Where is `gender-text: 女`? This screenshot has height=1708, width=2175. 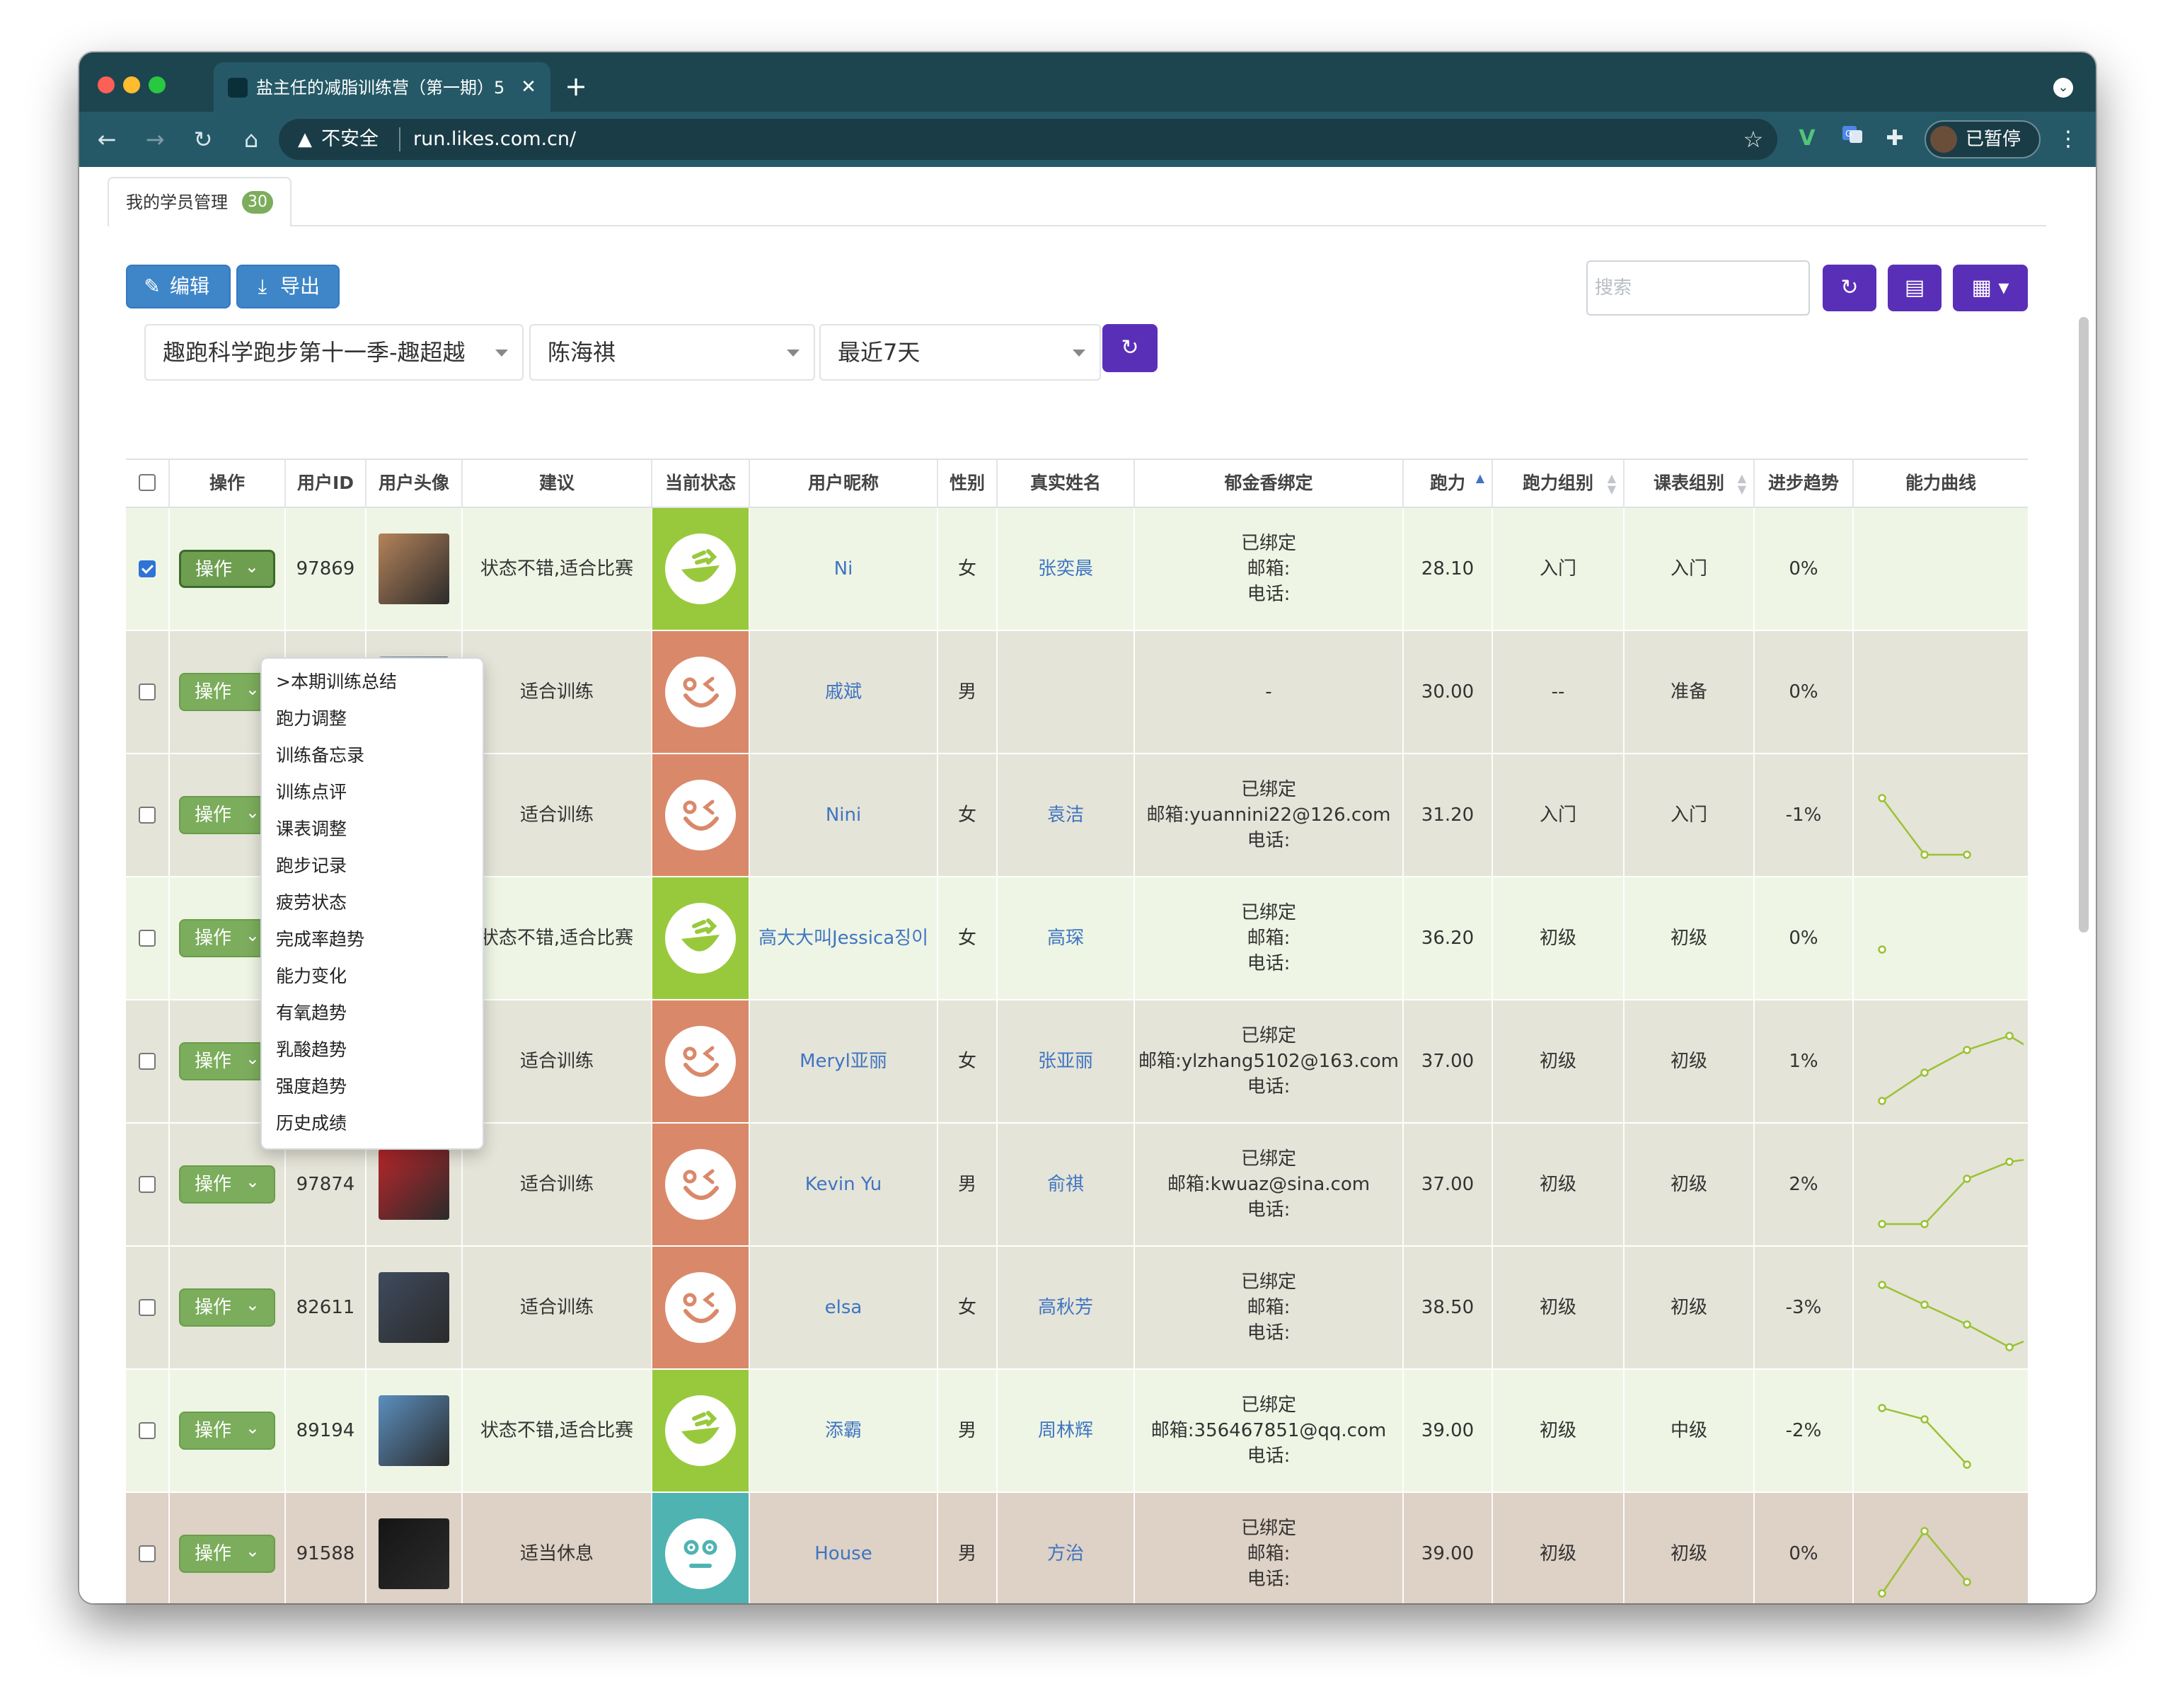
gender-text: 女 is located at coordinates (966, 815).